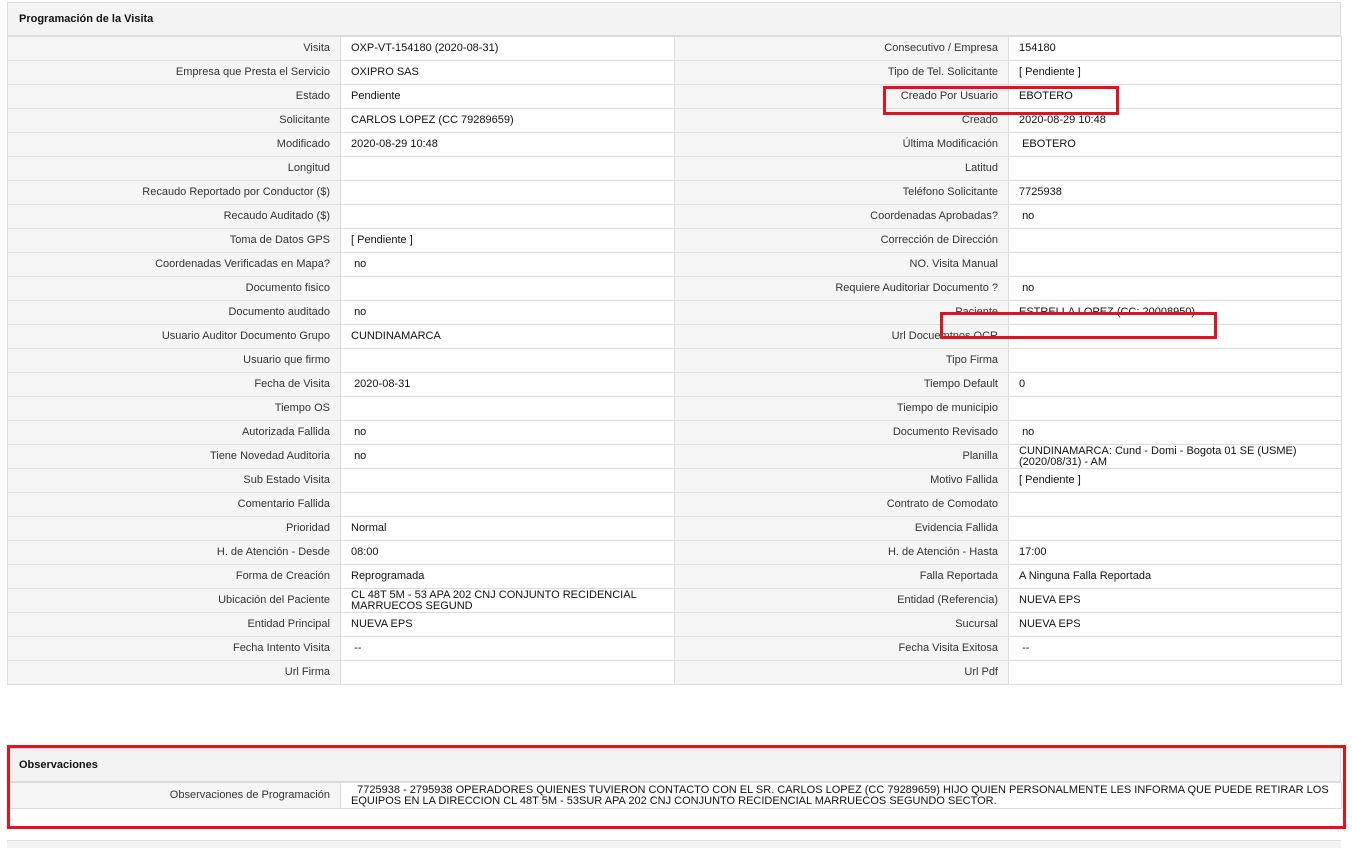  Describe the element at coordinates (841, 216) in the screenshot. I see `field-label: Coordenadas Aprobadas?` at that location.